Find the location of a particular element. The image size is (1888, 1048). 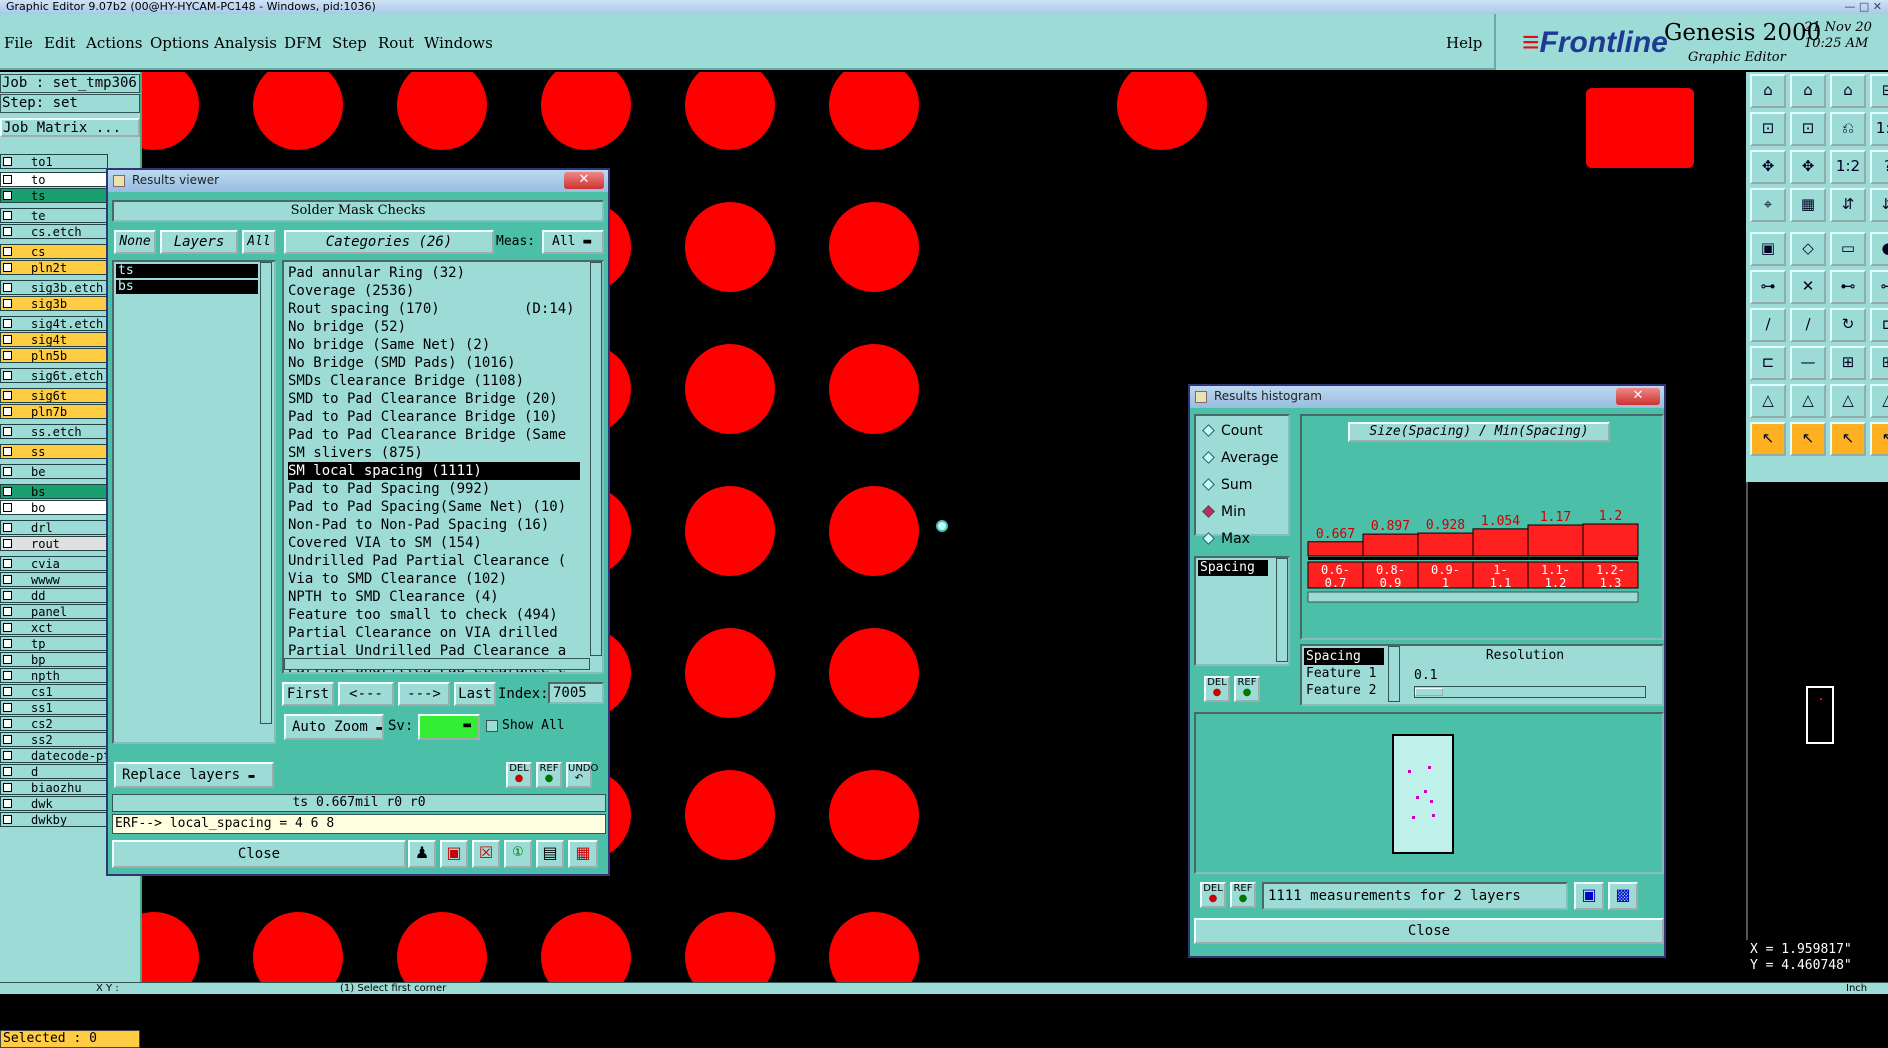

meas-select: All ▬ is located at coordinates (573, 242).